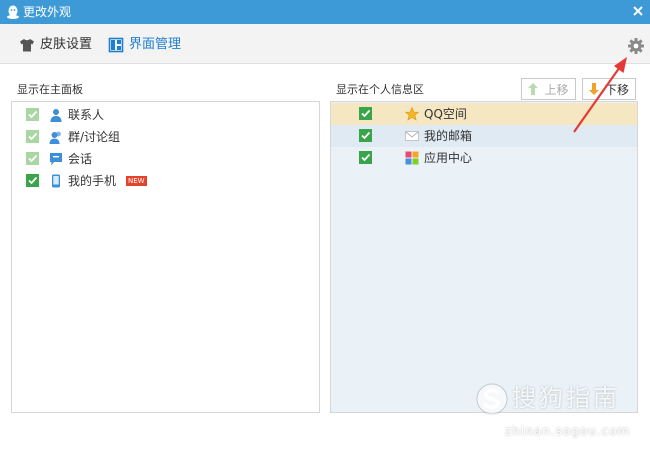 The width and height of the screenshot is (650, 468). Describe the element at coordinates (47, 12) in the screenshot. I see `window-title: 更改外观` at that location.